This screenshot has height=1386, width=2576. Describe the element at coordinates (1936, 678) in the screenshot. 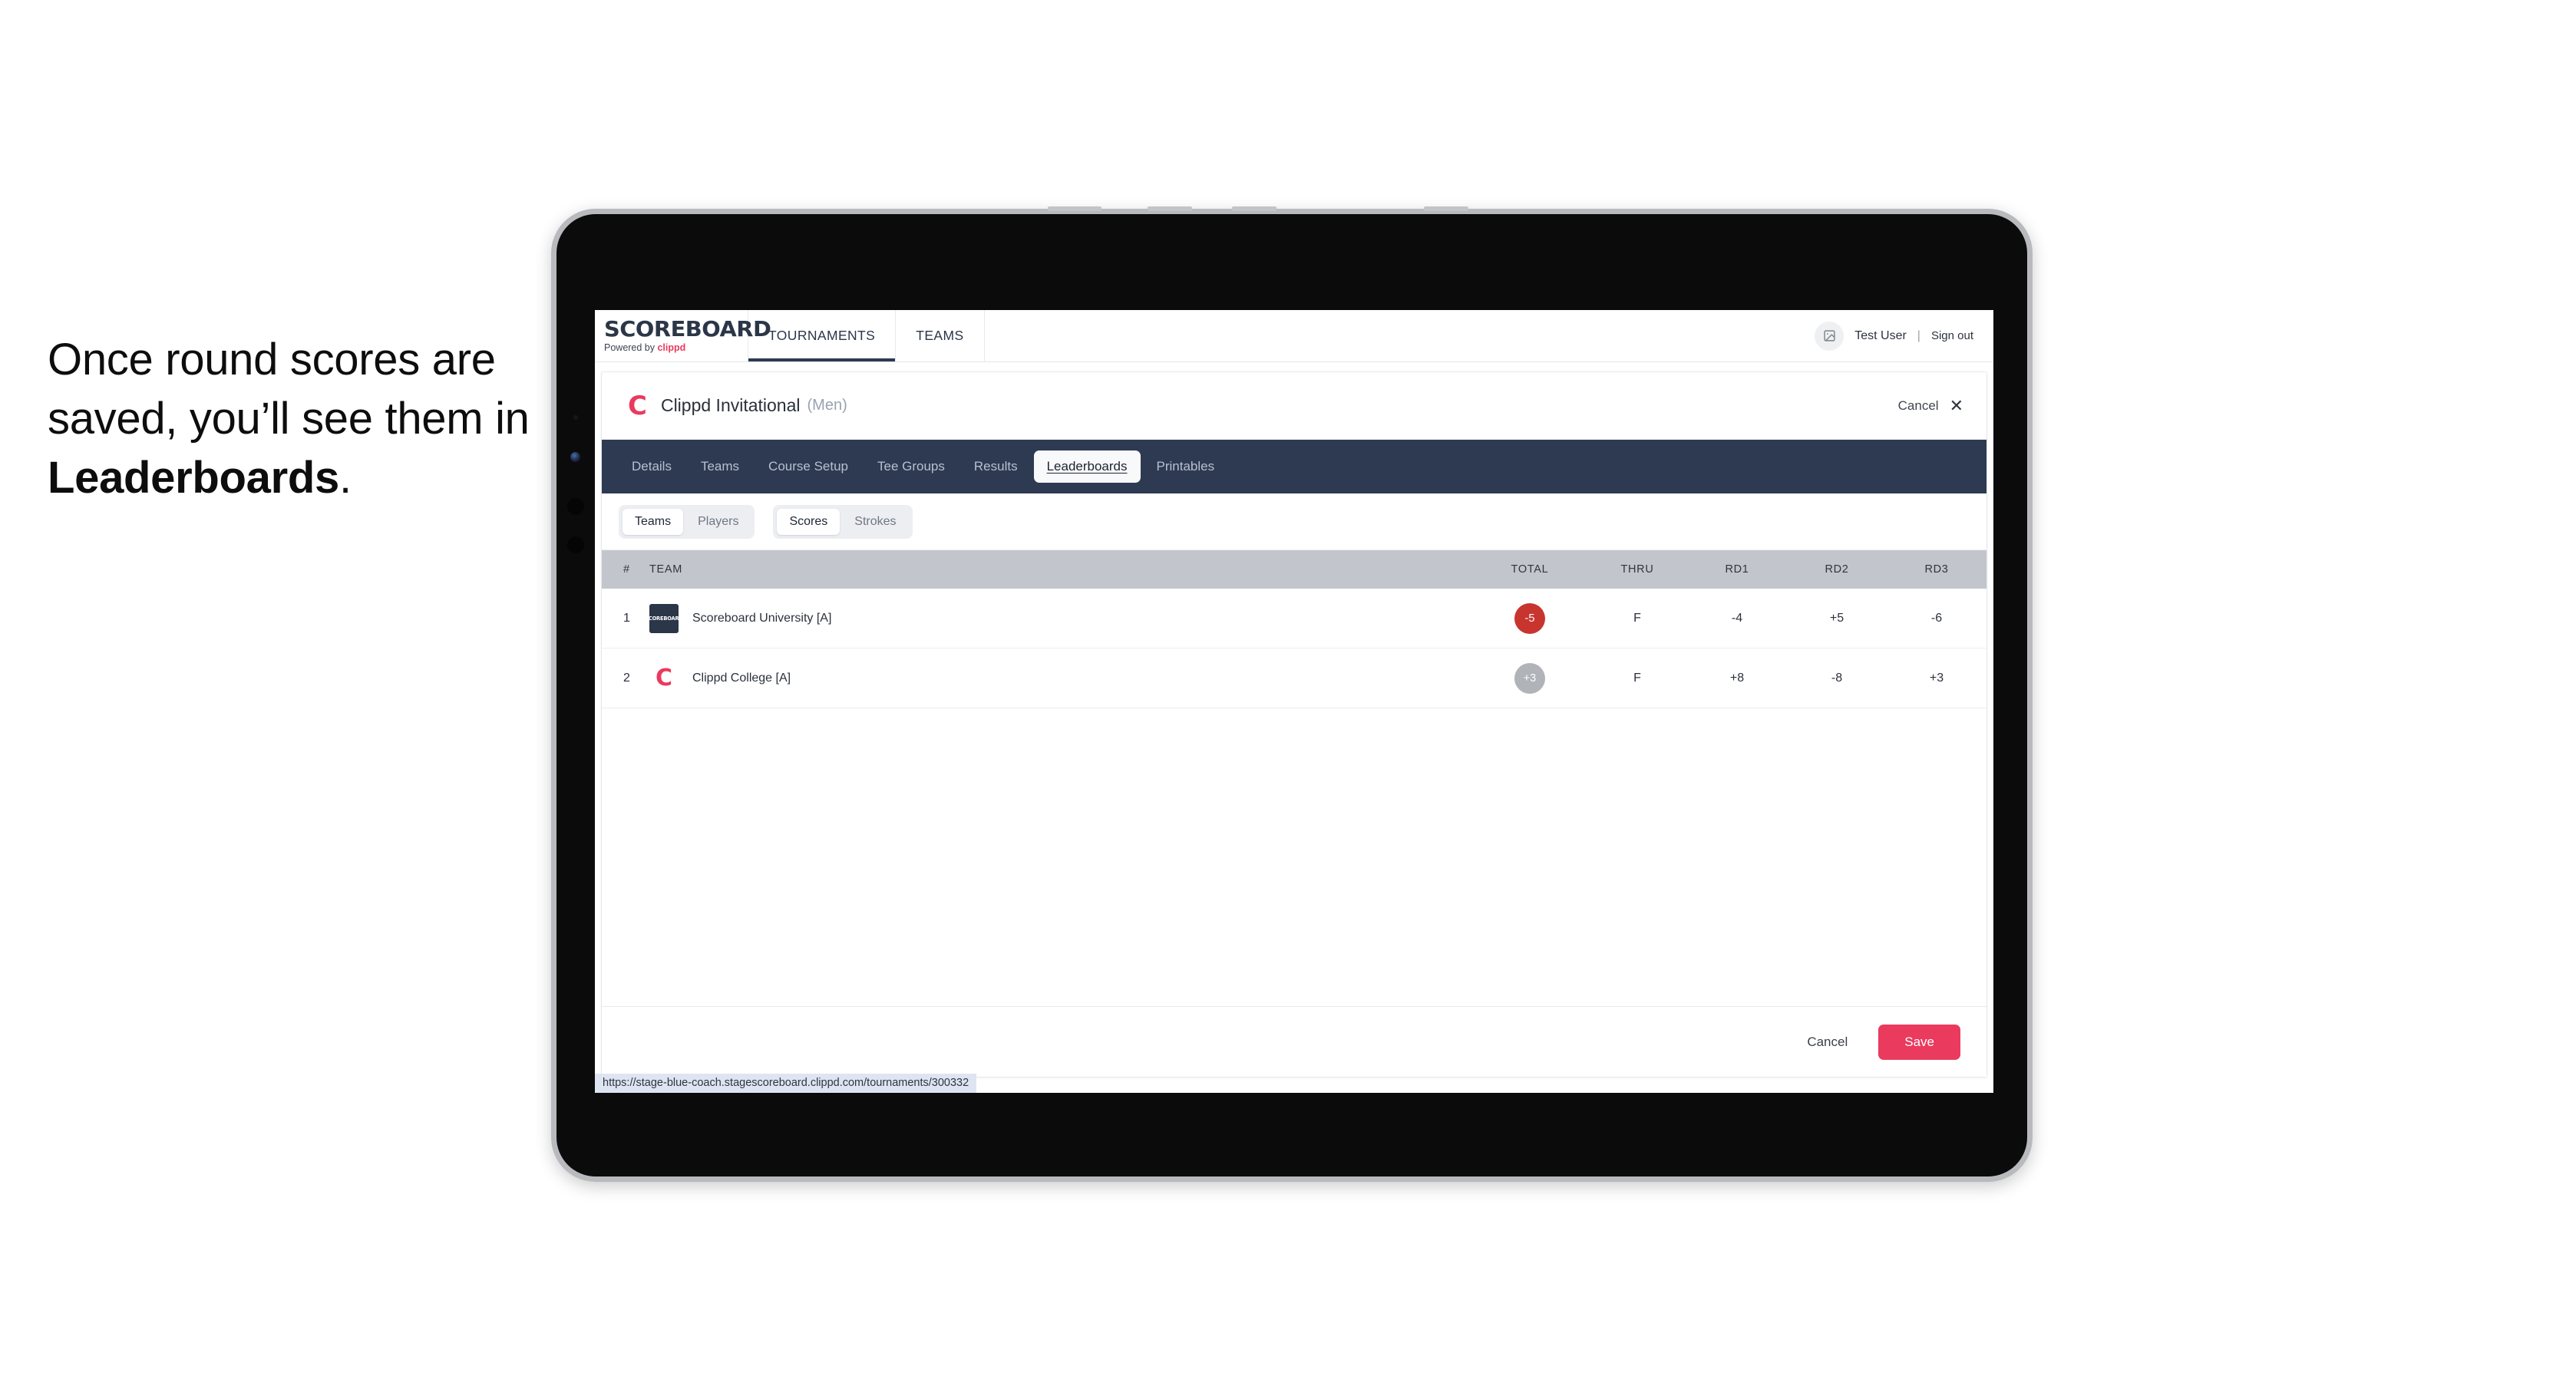

I see `row-rd3: +3` at that location.